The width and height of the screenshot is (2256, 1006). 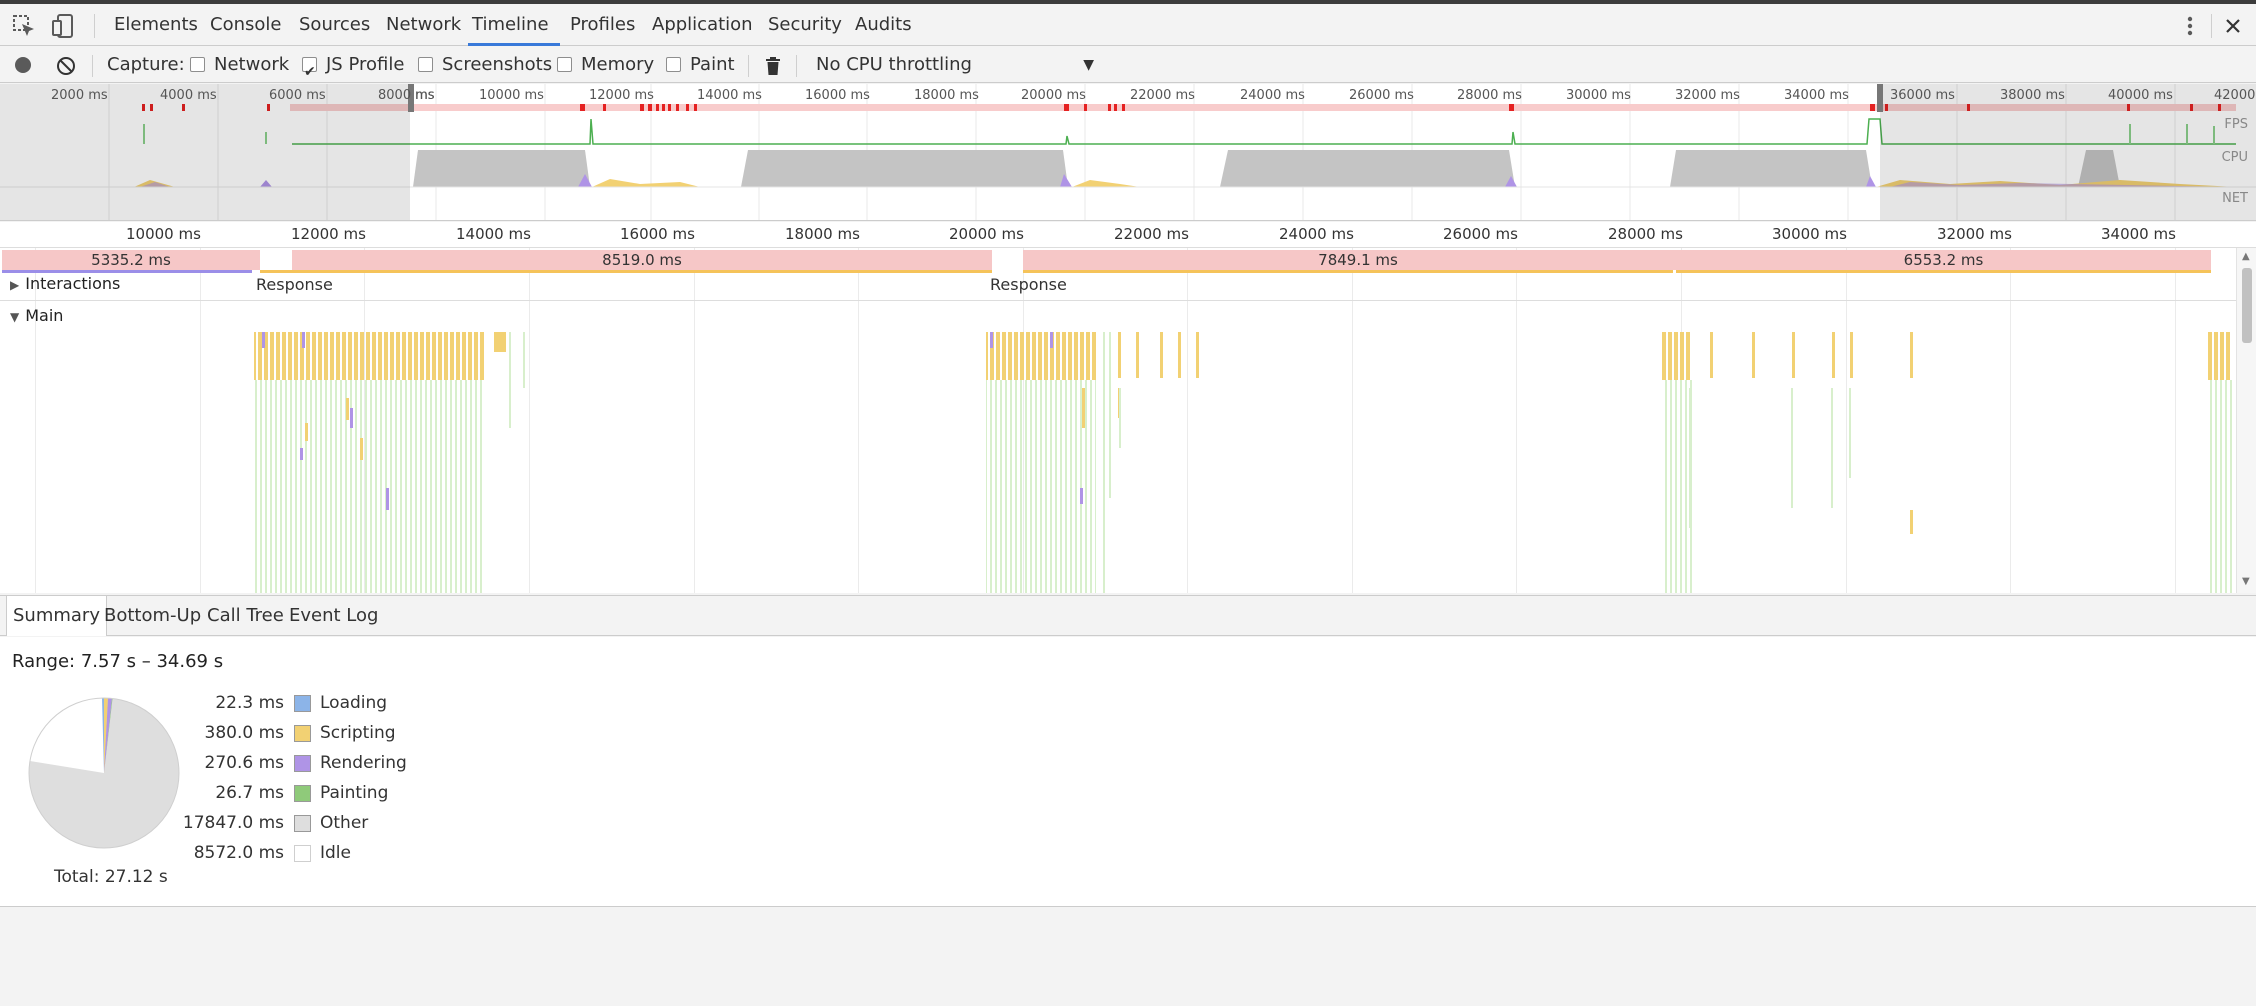 I want to click on tab-security: Security, so click(x=805, y=25).